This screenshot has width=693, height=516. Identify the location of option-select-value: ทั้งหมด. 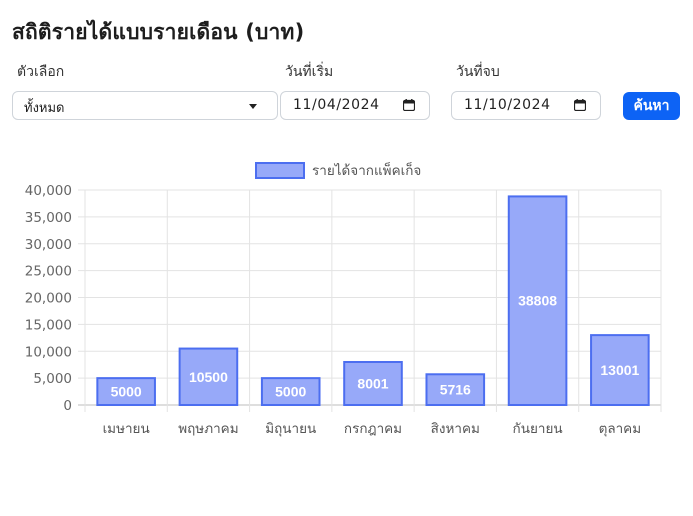
(44, 108).